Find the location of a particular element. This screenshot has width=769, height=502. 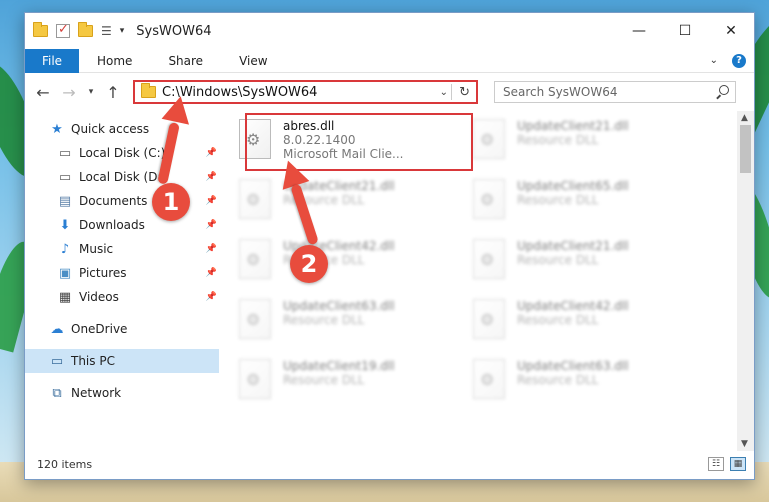

tab-file: File is located at coordinates (52, 60).